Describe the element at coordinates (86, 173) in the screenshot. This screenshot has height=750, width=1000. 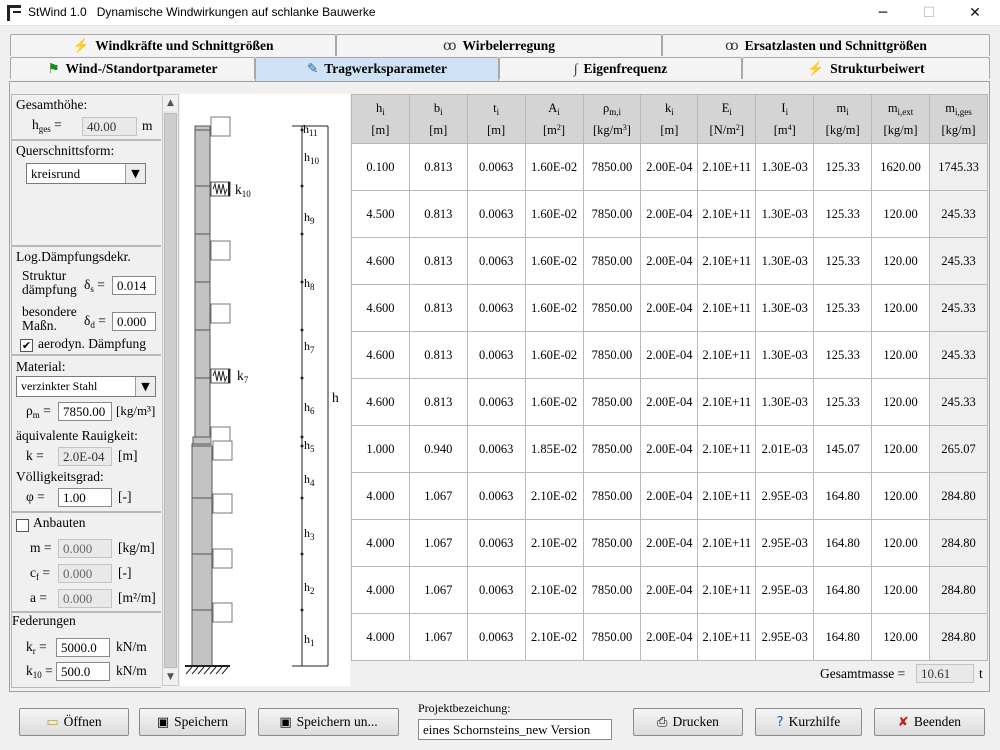
I see `querschnitt-select: kreisrund ▼` at that location.